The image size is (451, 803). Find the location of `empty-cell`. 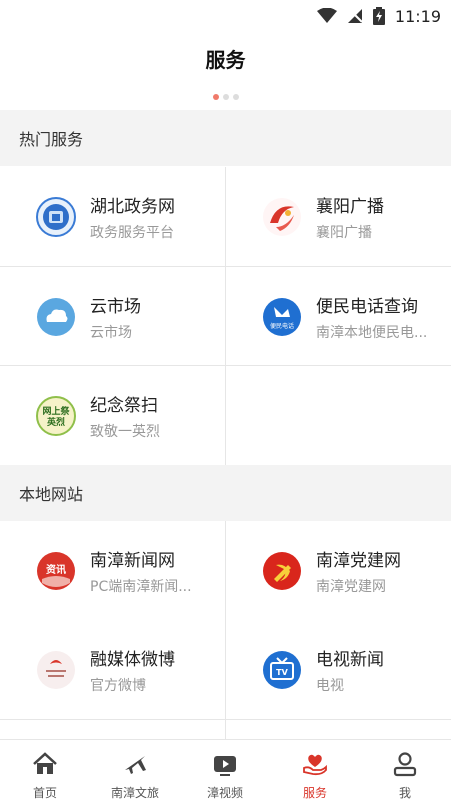

empty-cell is located at coordinates (338, 415).